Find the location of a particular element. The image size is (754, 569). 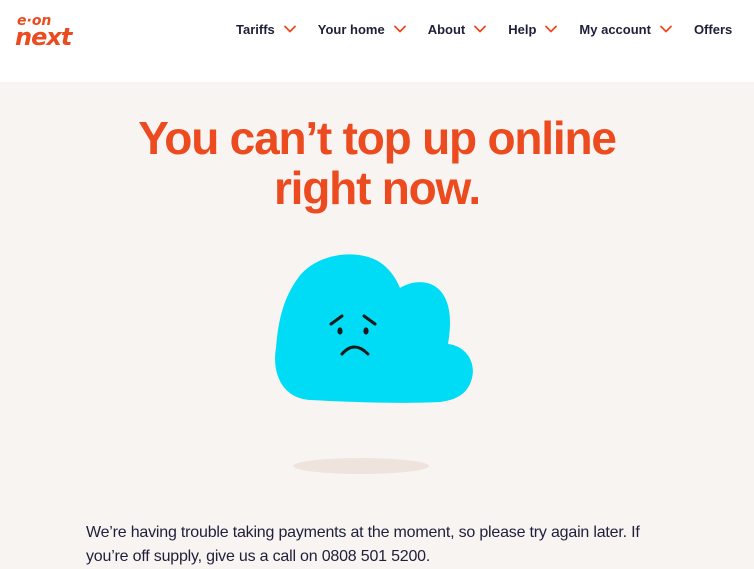

nav-item-label: Tariffs is located at coordinates (255, 29).